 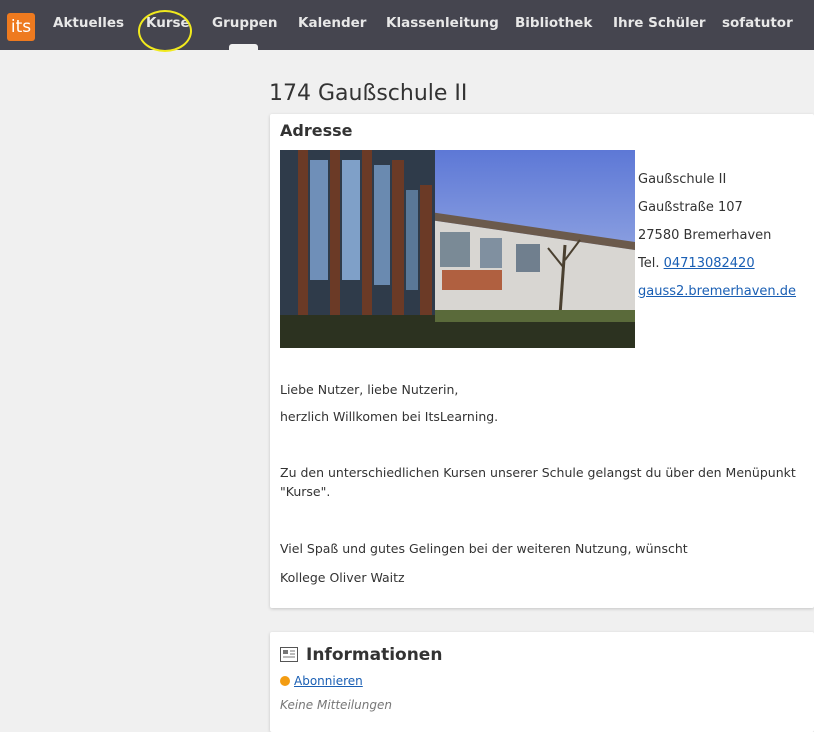 What do you see at coordinates (659, 23) in the screenshot?
I see `nav-ihre-schueler: Ihre Schüler` at bounding box center [659, 23].